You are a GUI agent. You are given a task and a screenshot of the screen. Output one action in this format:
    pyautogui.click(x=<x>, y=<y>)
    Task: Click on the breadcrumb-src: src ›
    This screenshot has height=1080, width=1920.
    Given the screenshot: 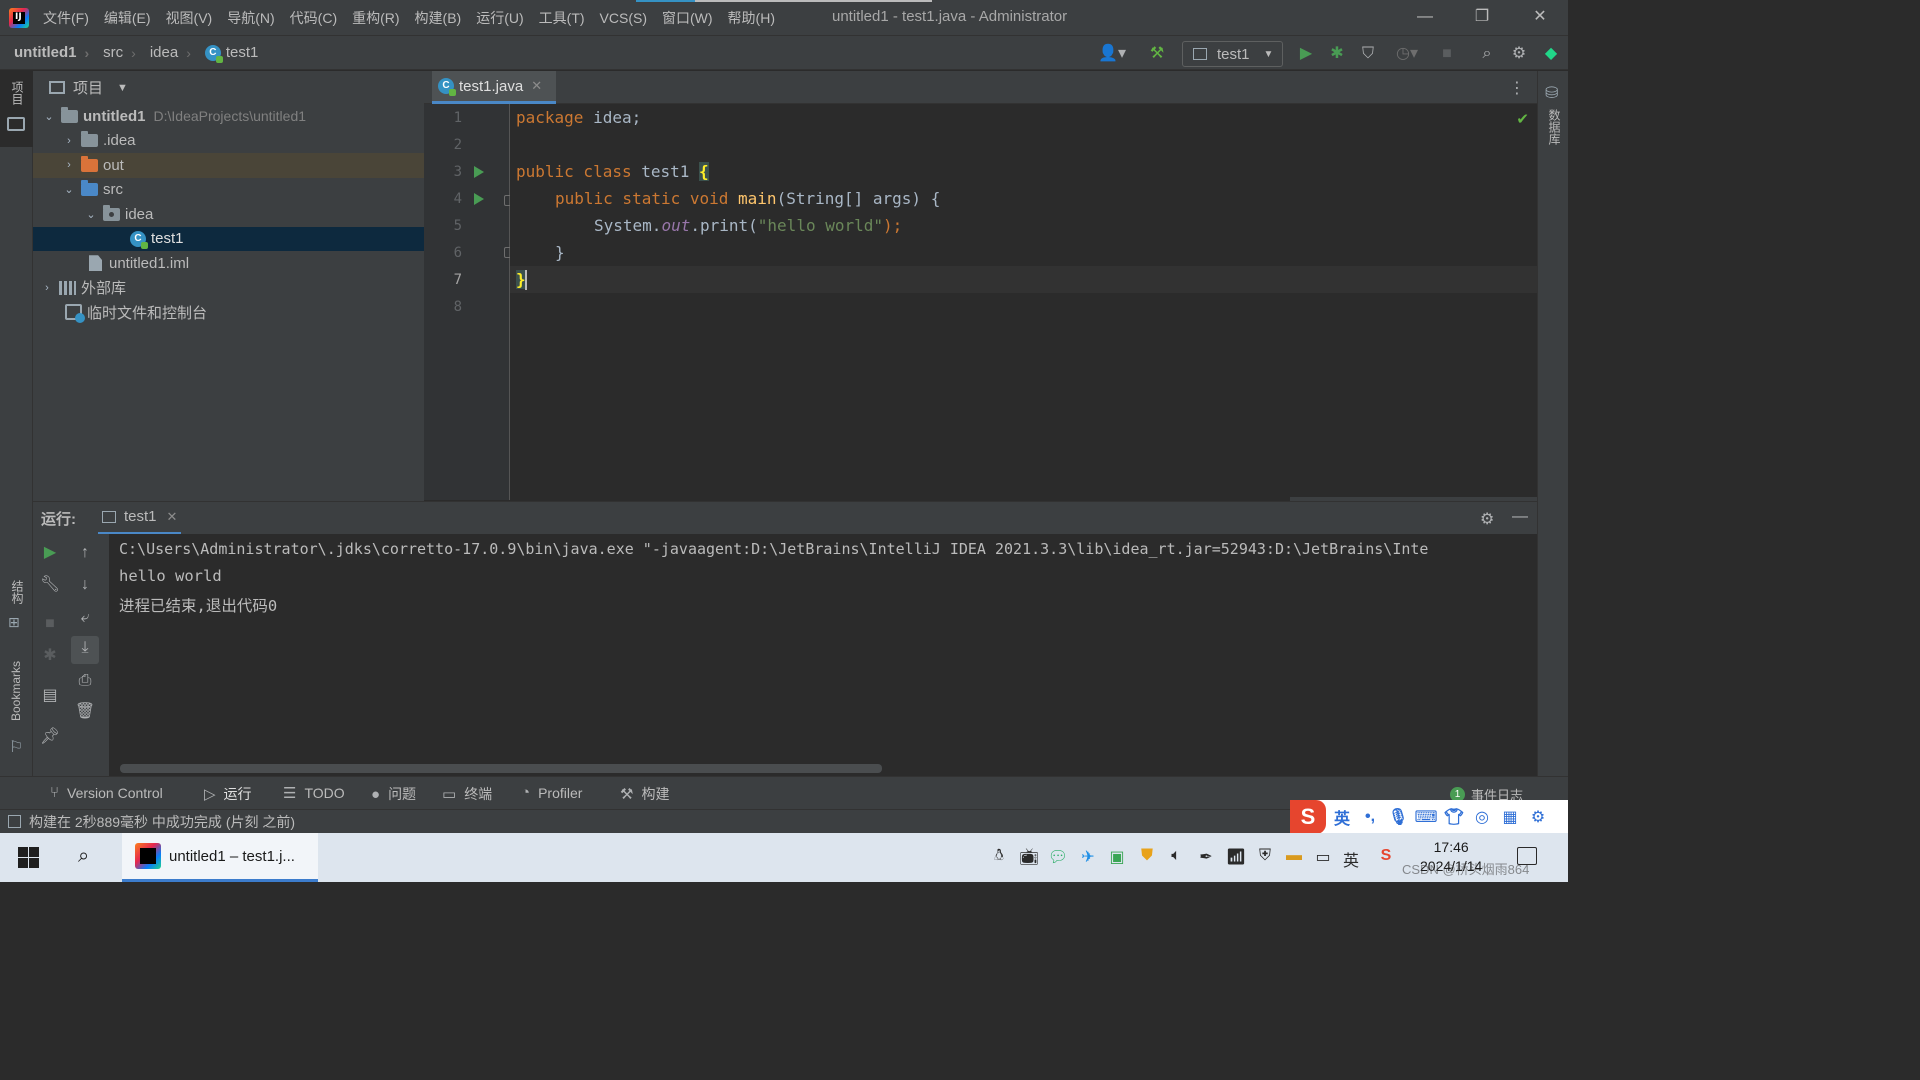 What is the action you would take?
    pyautogui.click(x=119, y=52)
    